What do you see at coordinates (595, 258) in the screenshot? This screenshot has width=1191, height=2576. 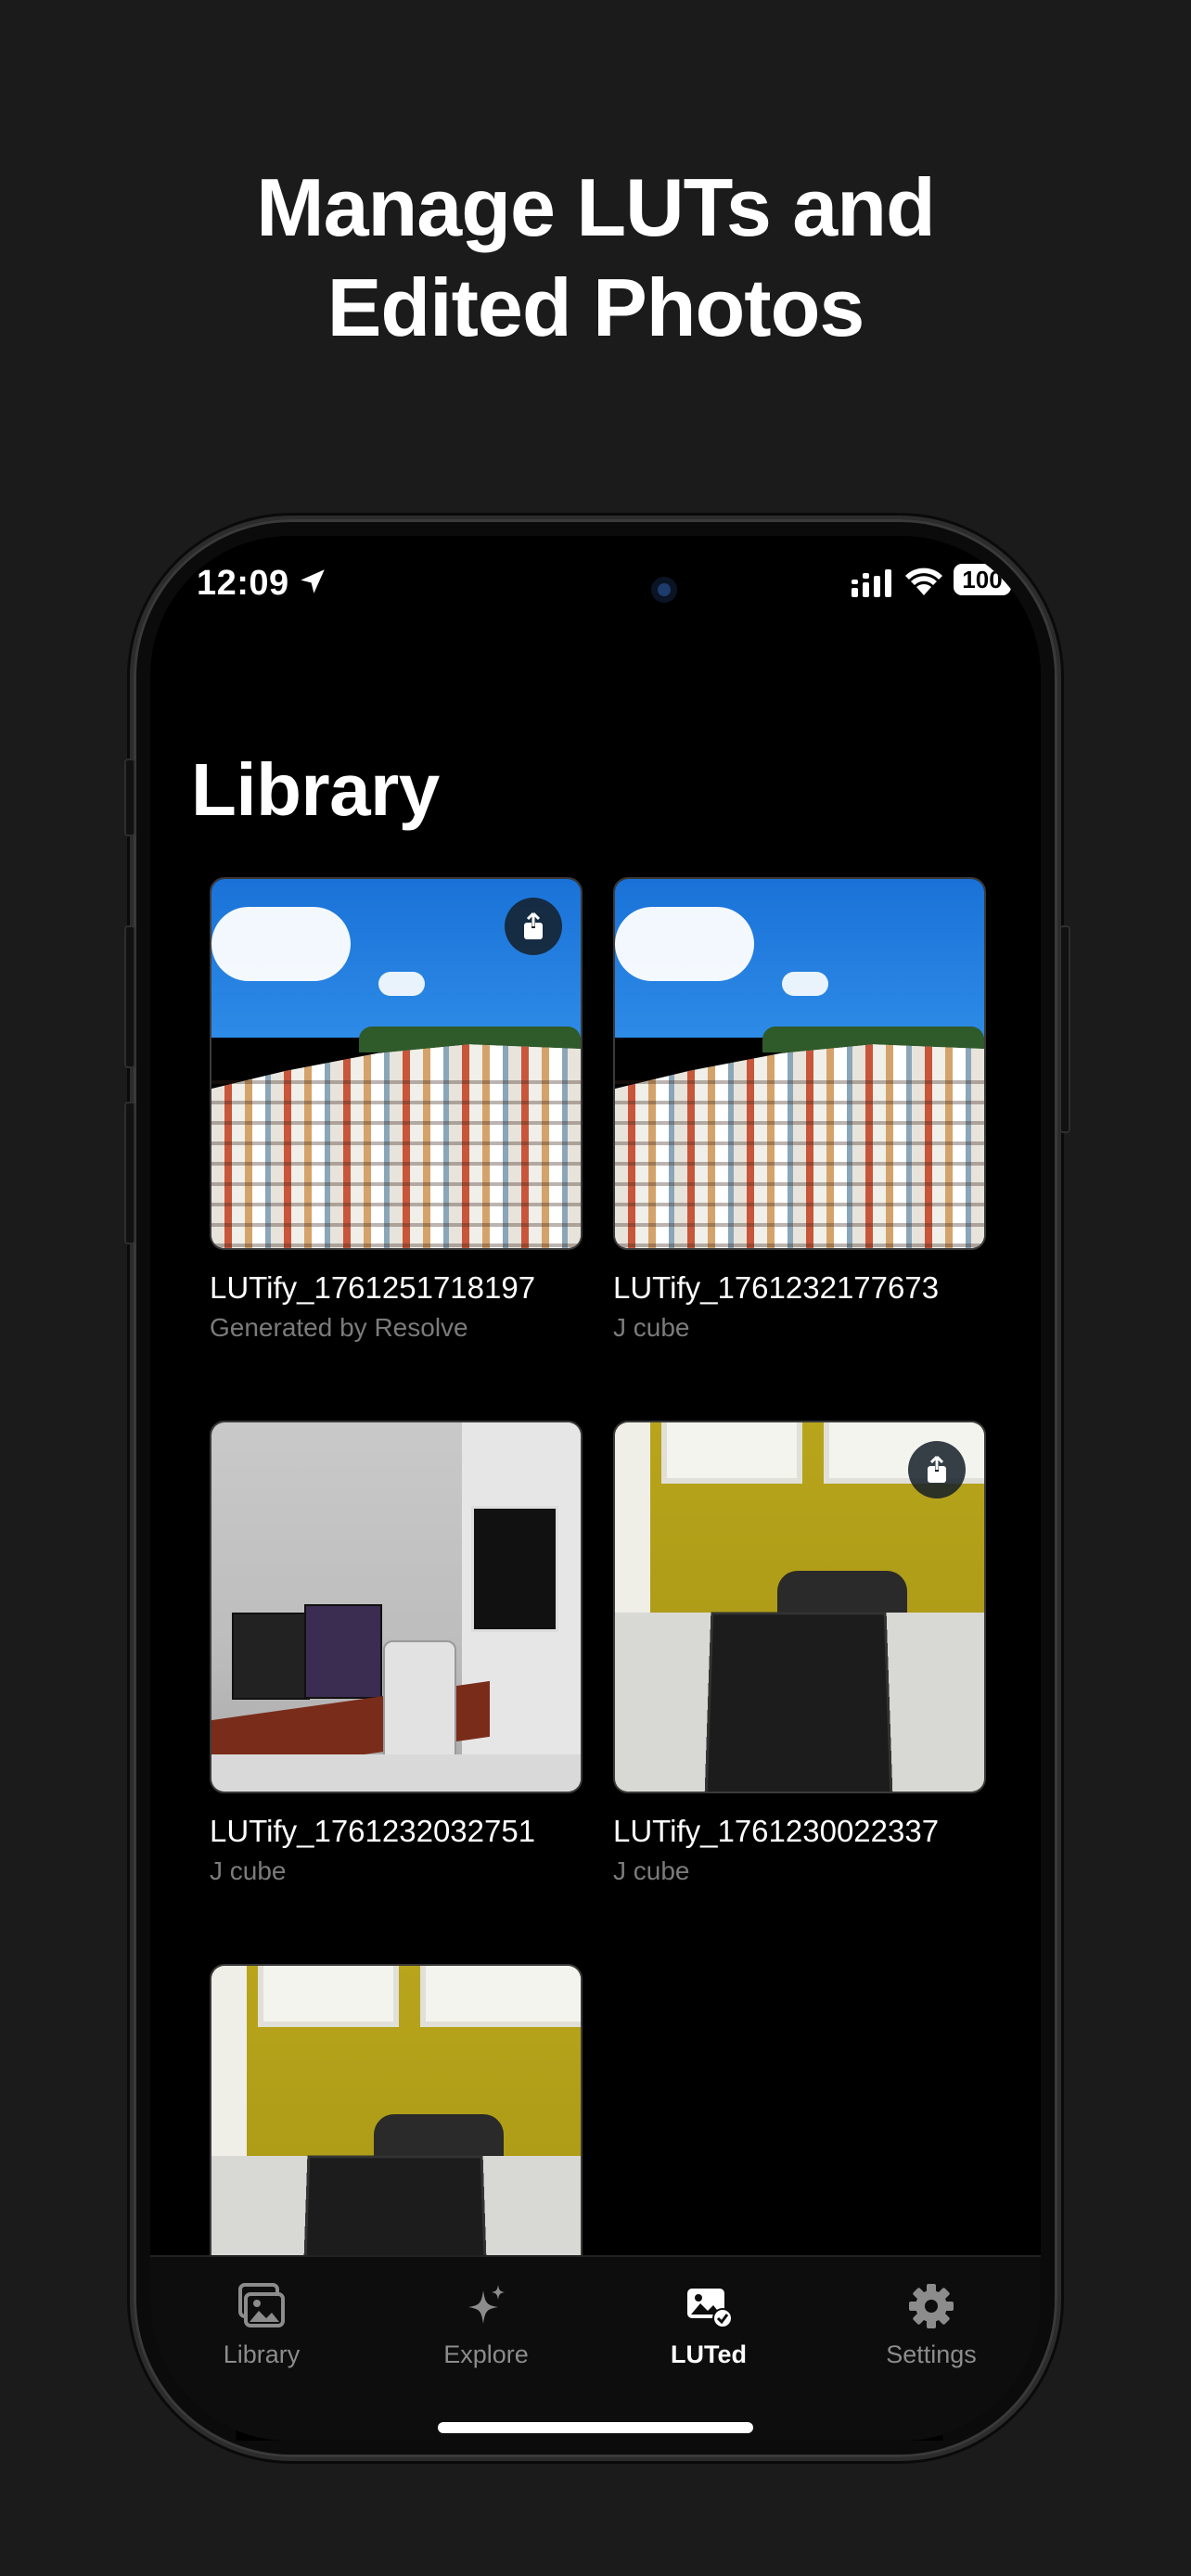 I see `promo-headline: Manage LUTs and Edited Photos` at bounding box center [595, 258].